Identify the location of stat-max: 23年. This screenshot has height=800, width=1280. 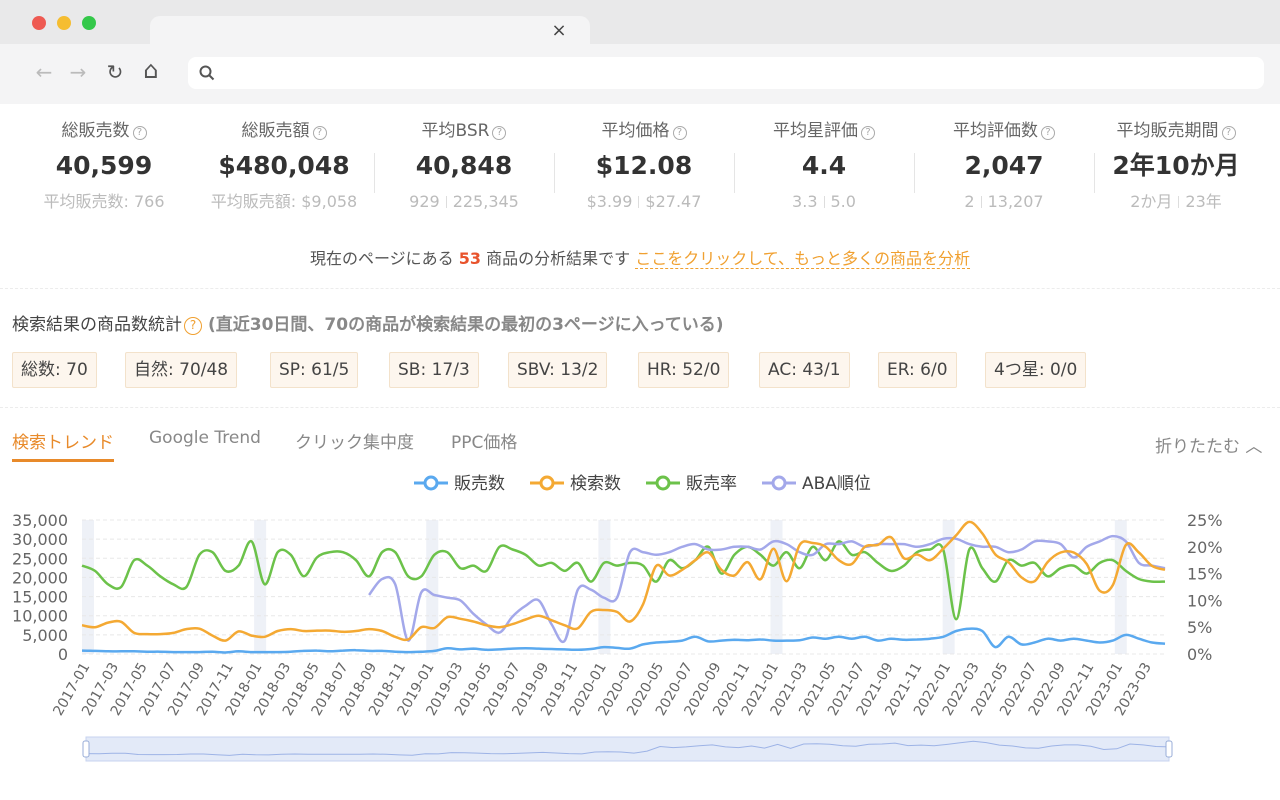
(1203, 201).